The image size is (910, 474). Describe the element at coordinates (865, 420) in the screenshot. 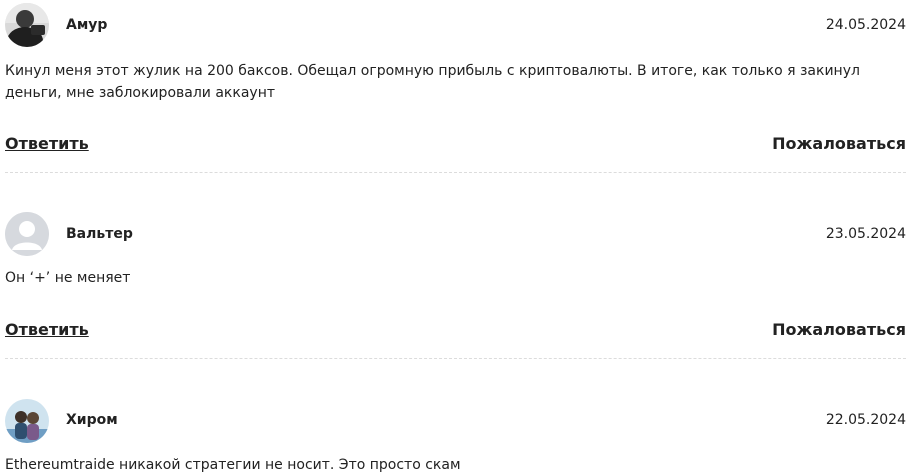

I see `comment-date: 22.05.2024` at that location.